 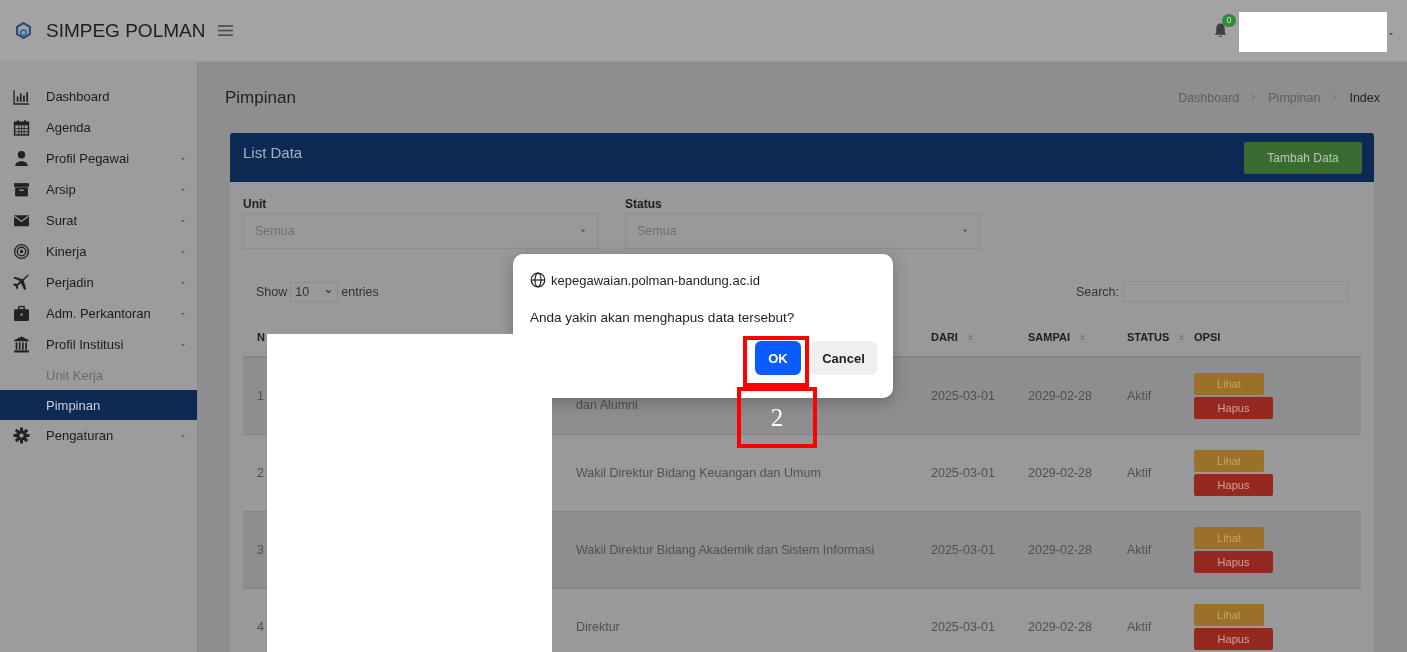 What do you see at coordinates (98, 282) in the screenshot?
I see `sidebar-item: Perjadin` at bounding box center [98, 282].